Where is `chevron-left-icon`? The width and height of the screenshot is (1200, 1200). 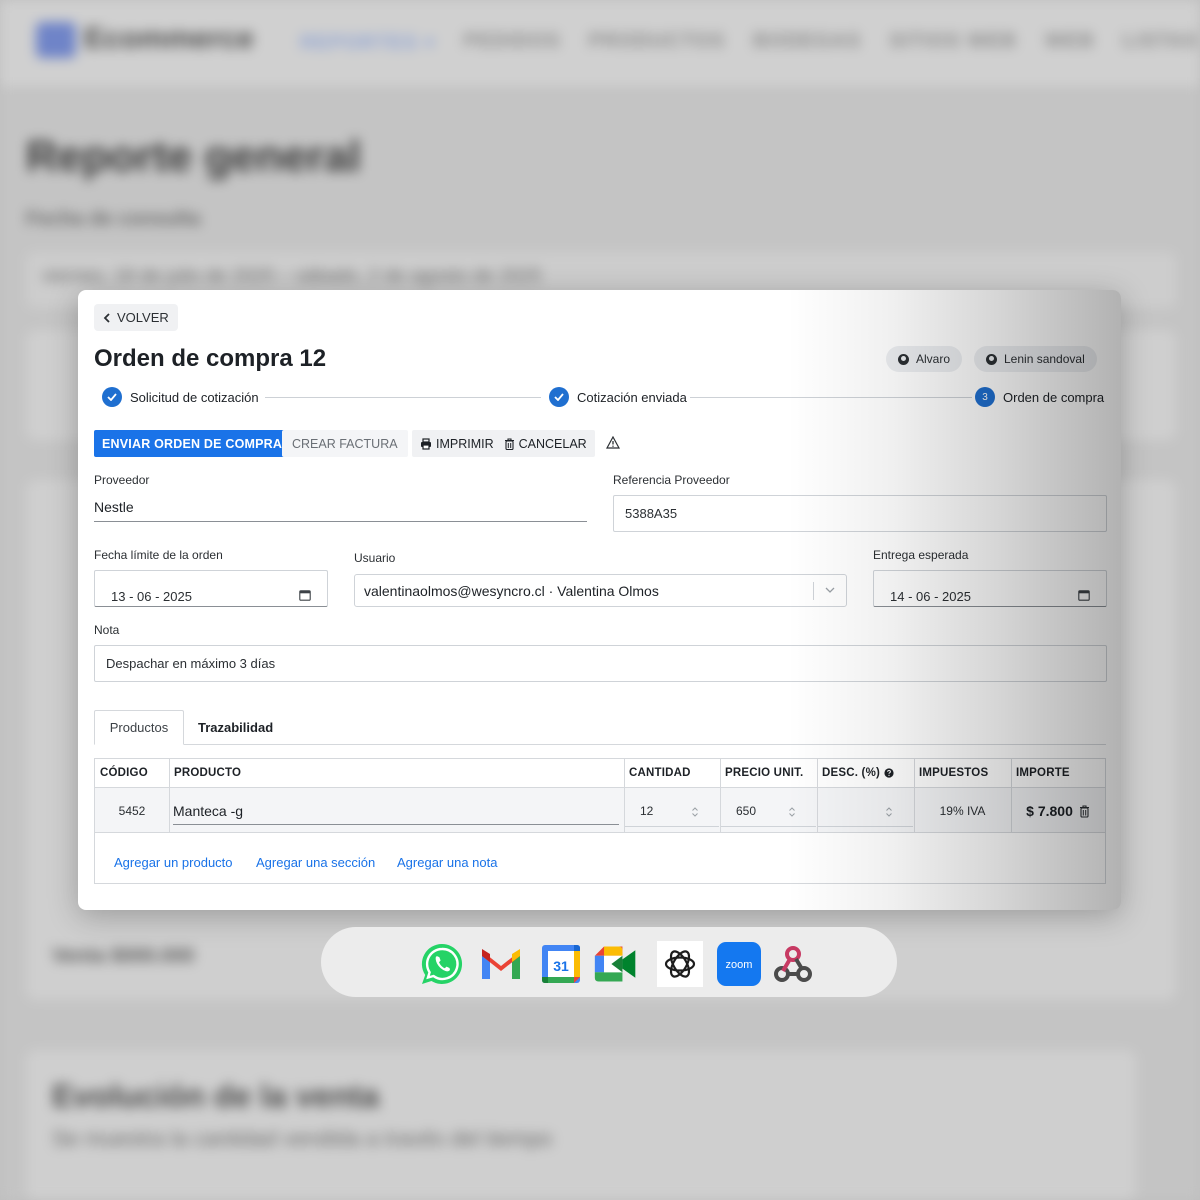
chevron-left-icon is located at coordinates (106, 317).